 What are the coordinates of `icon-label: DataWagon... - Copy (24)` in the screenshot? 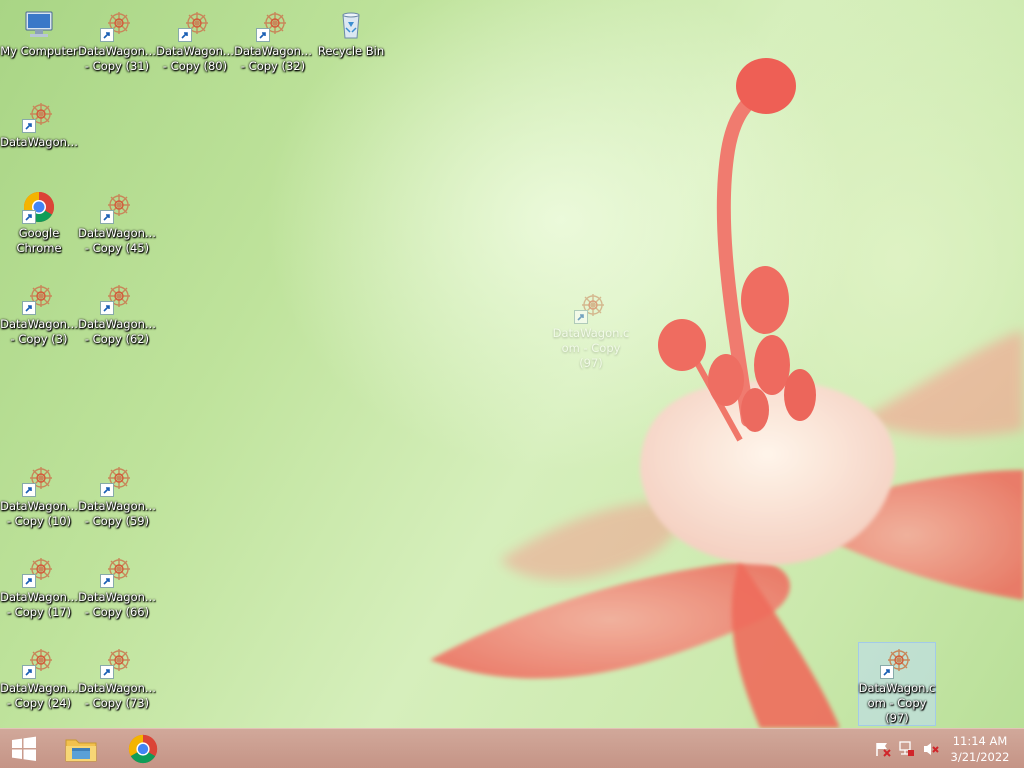 It's located at (39, 695).